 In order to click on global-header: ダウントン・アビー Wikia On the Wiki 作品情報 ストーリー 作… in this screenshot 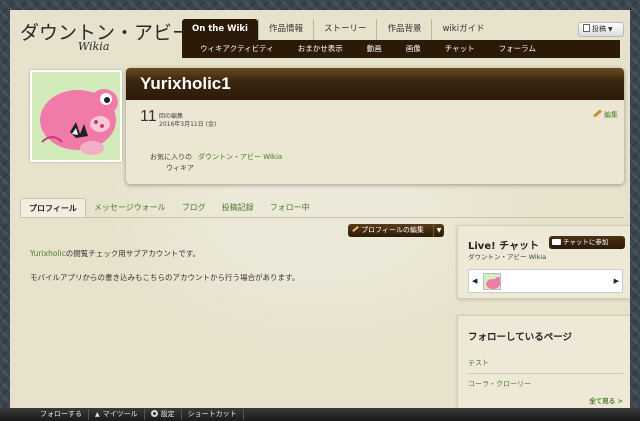, I will do `click(320, 35)`.